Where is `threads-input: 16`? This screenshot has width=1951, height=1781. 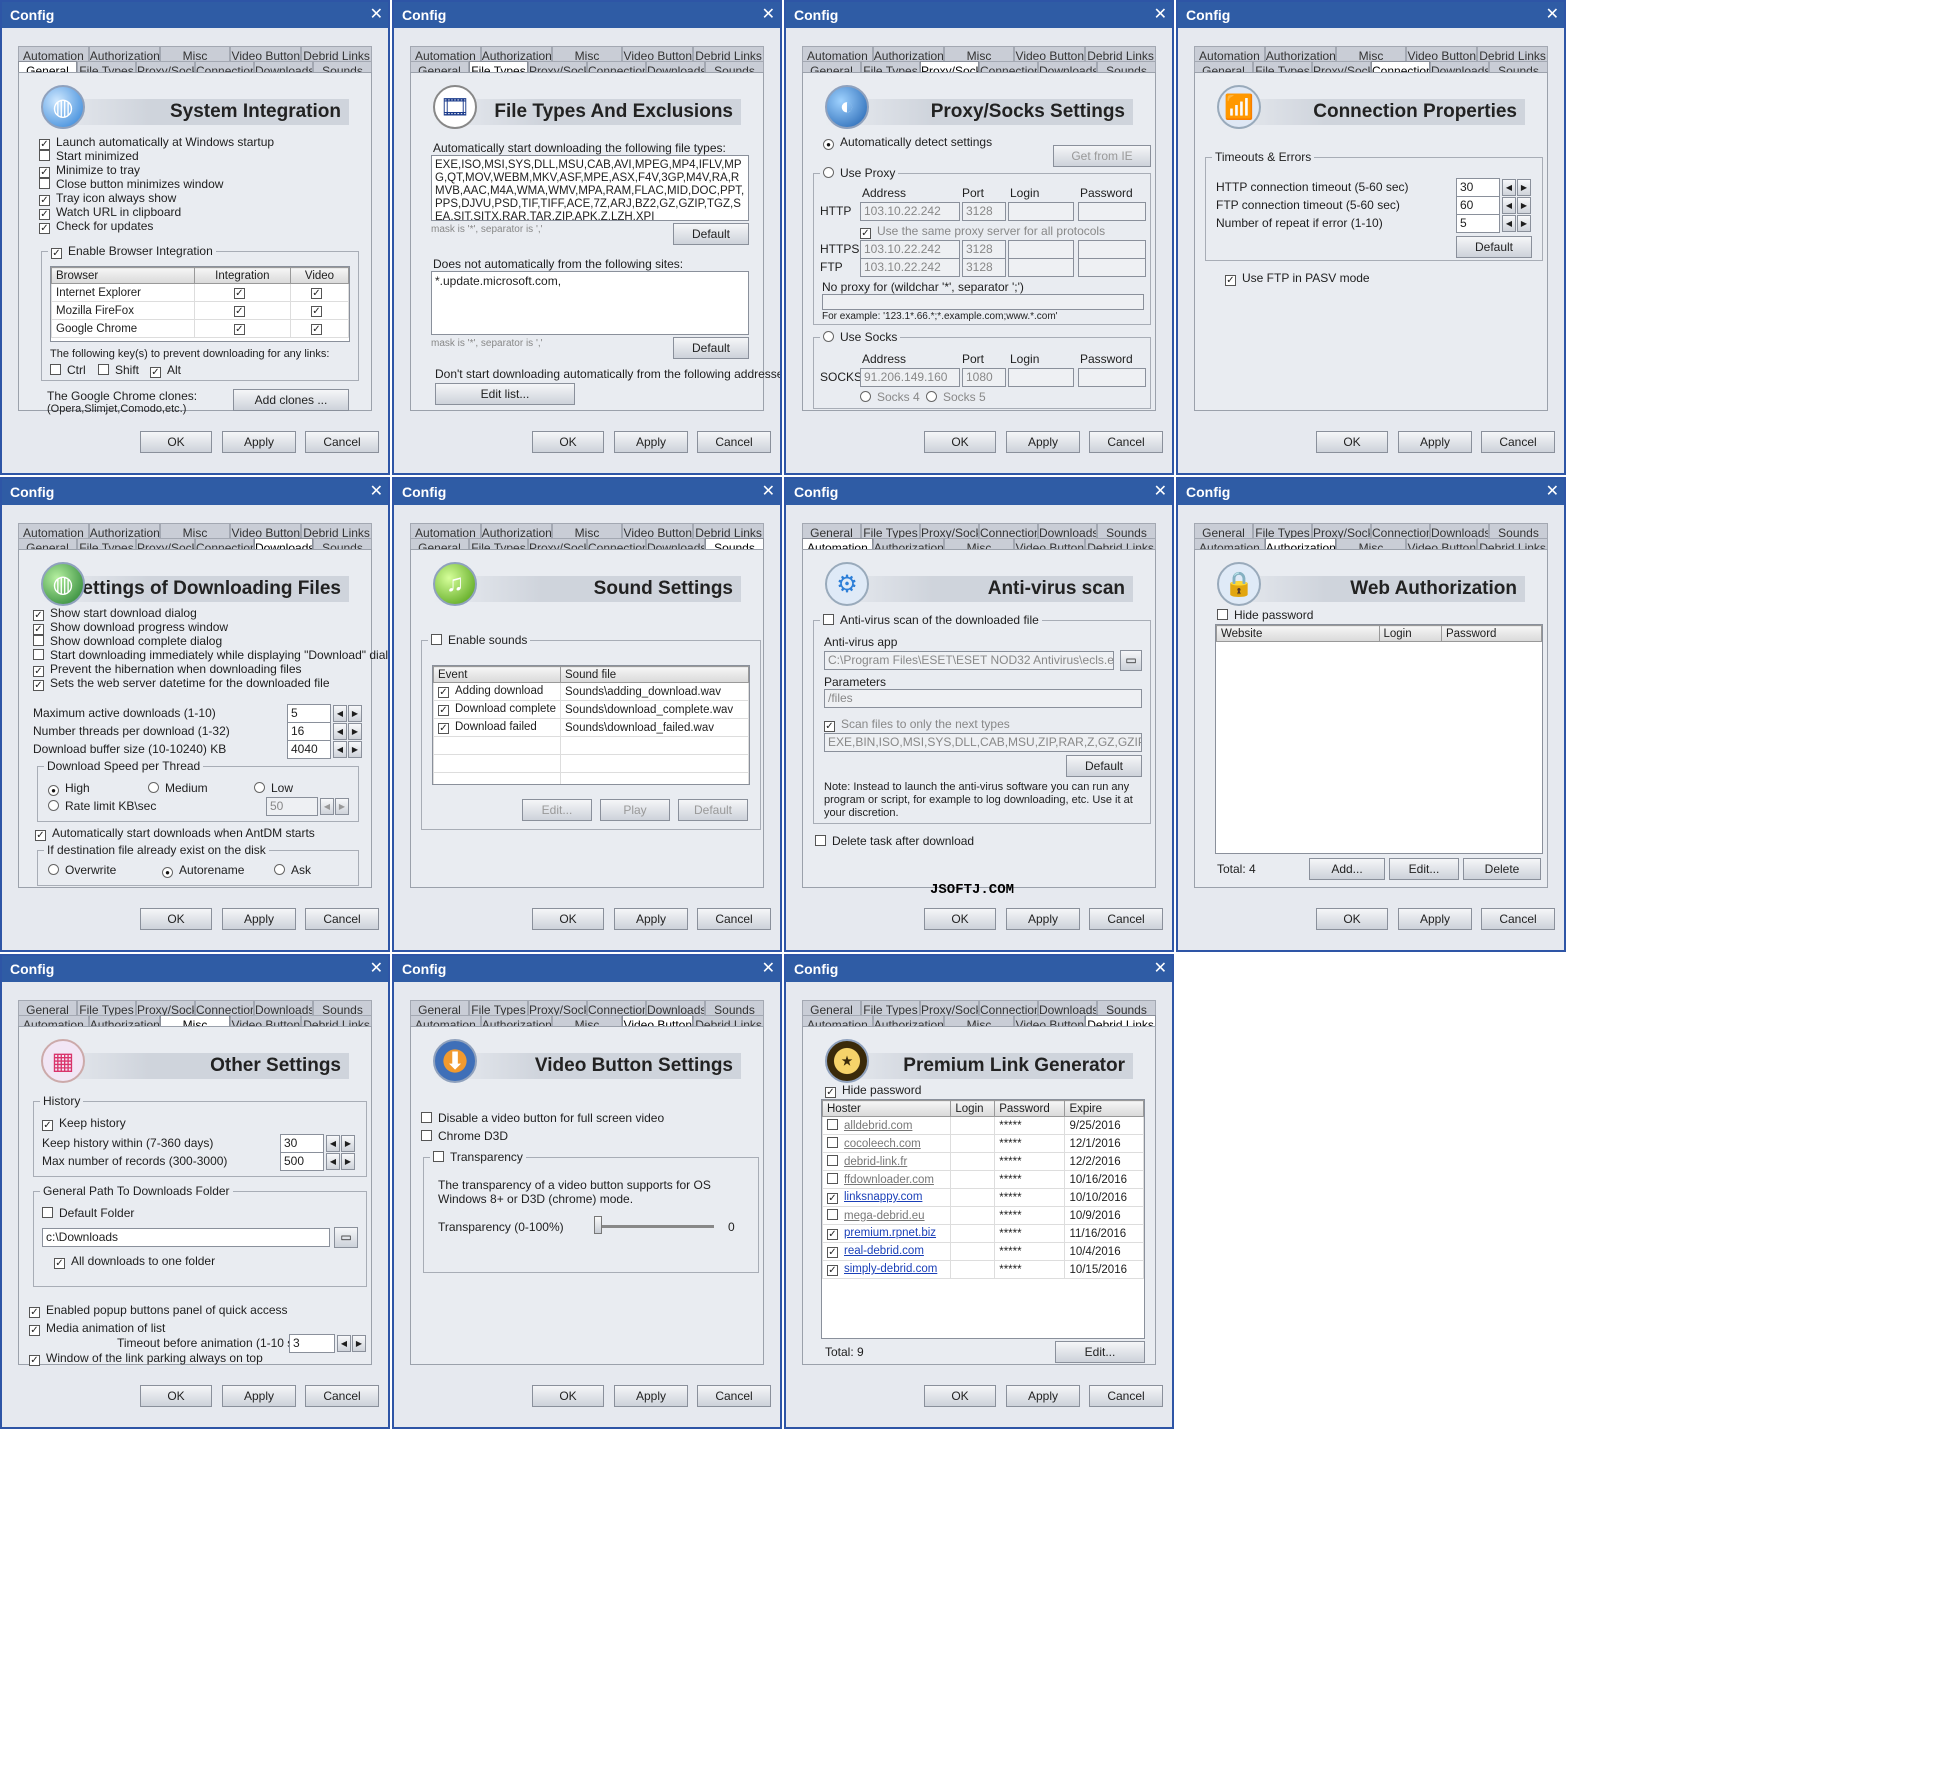
threads-input: 16 is located at coordinates (309, 731).